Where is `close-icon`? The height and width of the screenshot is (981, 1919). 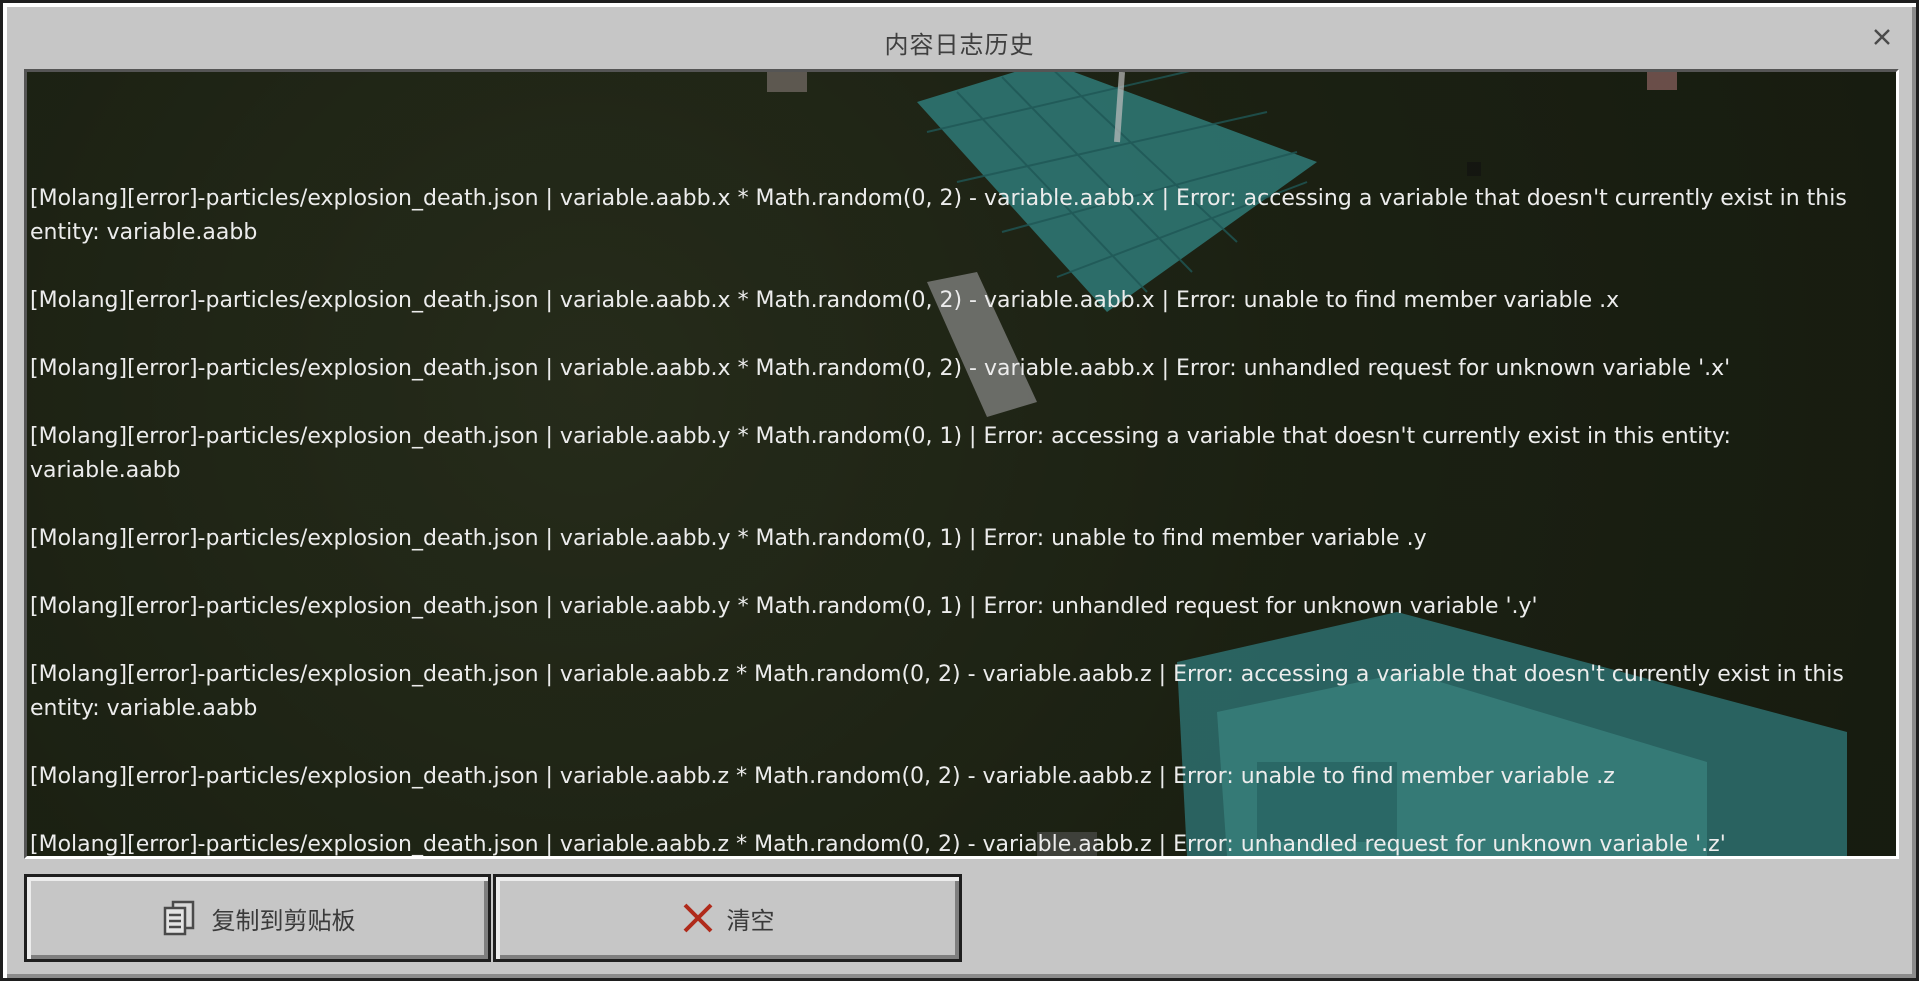 close-icon is located at coordinates (1882, 37).